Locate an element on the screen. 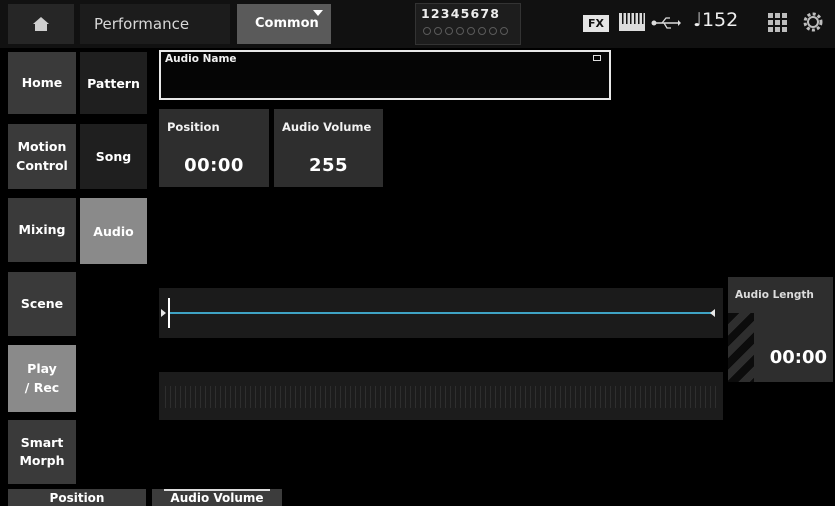  nav-scene: Scene is located at coordinates (42, 304).